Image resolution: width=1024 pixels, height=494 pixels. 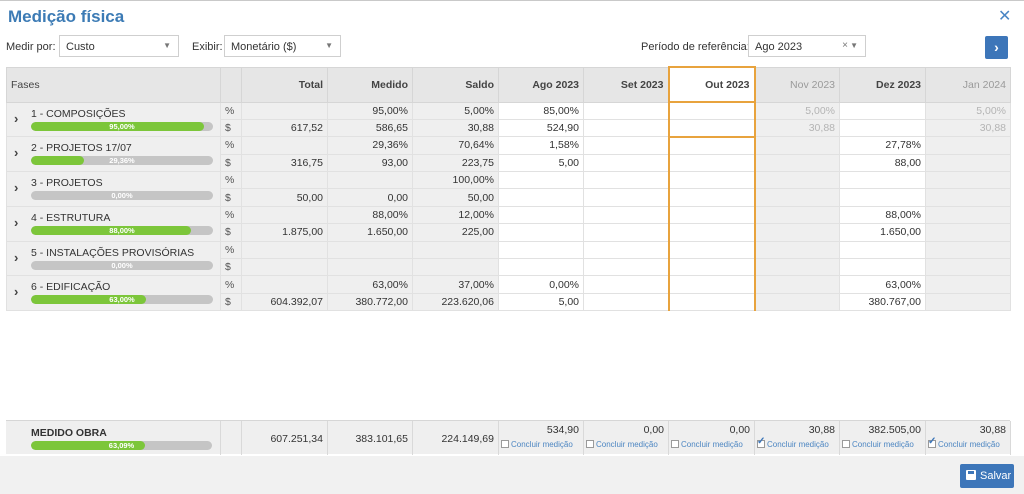 What do you see at coordinates (1004, 17) in the screenshot?
I see `close-icon: ✕` at bounding box center [1004, 17].